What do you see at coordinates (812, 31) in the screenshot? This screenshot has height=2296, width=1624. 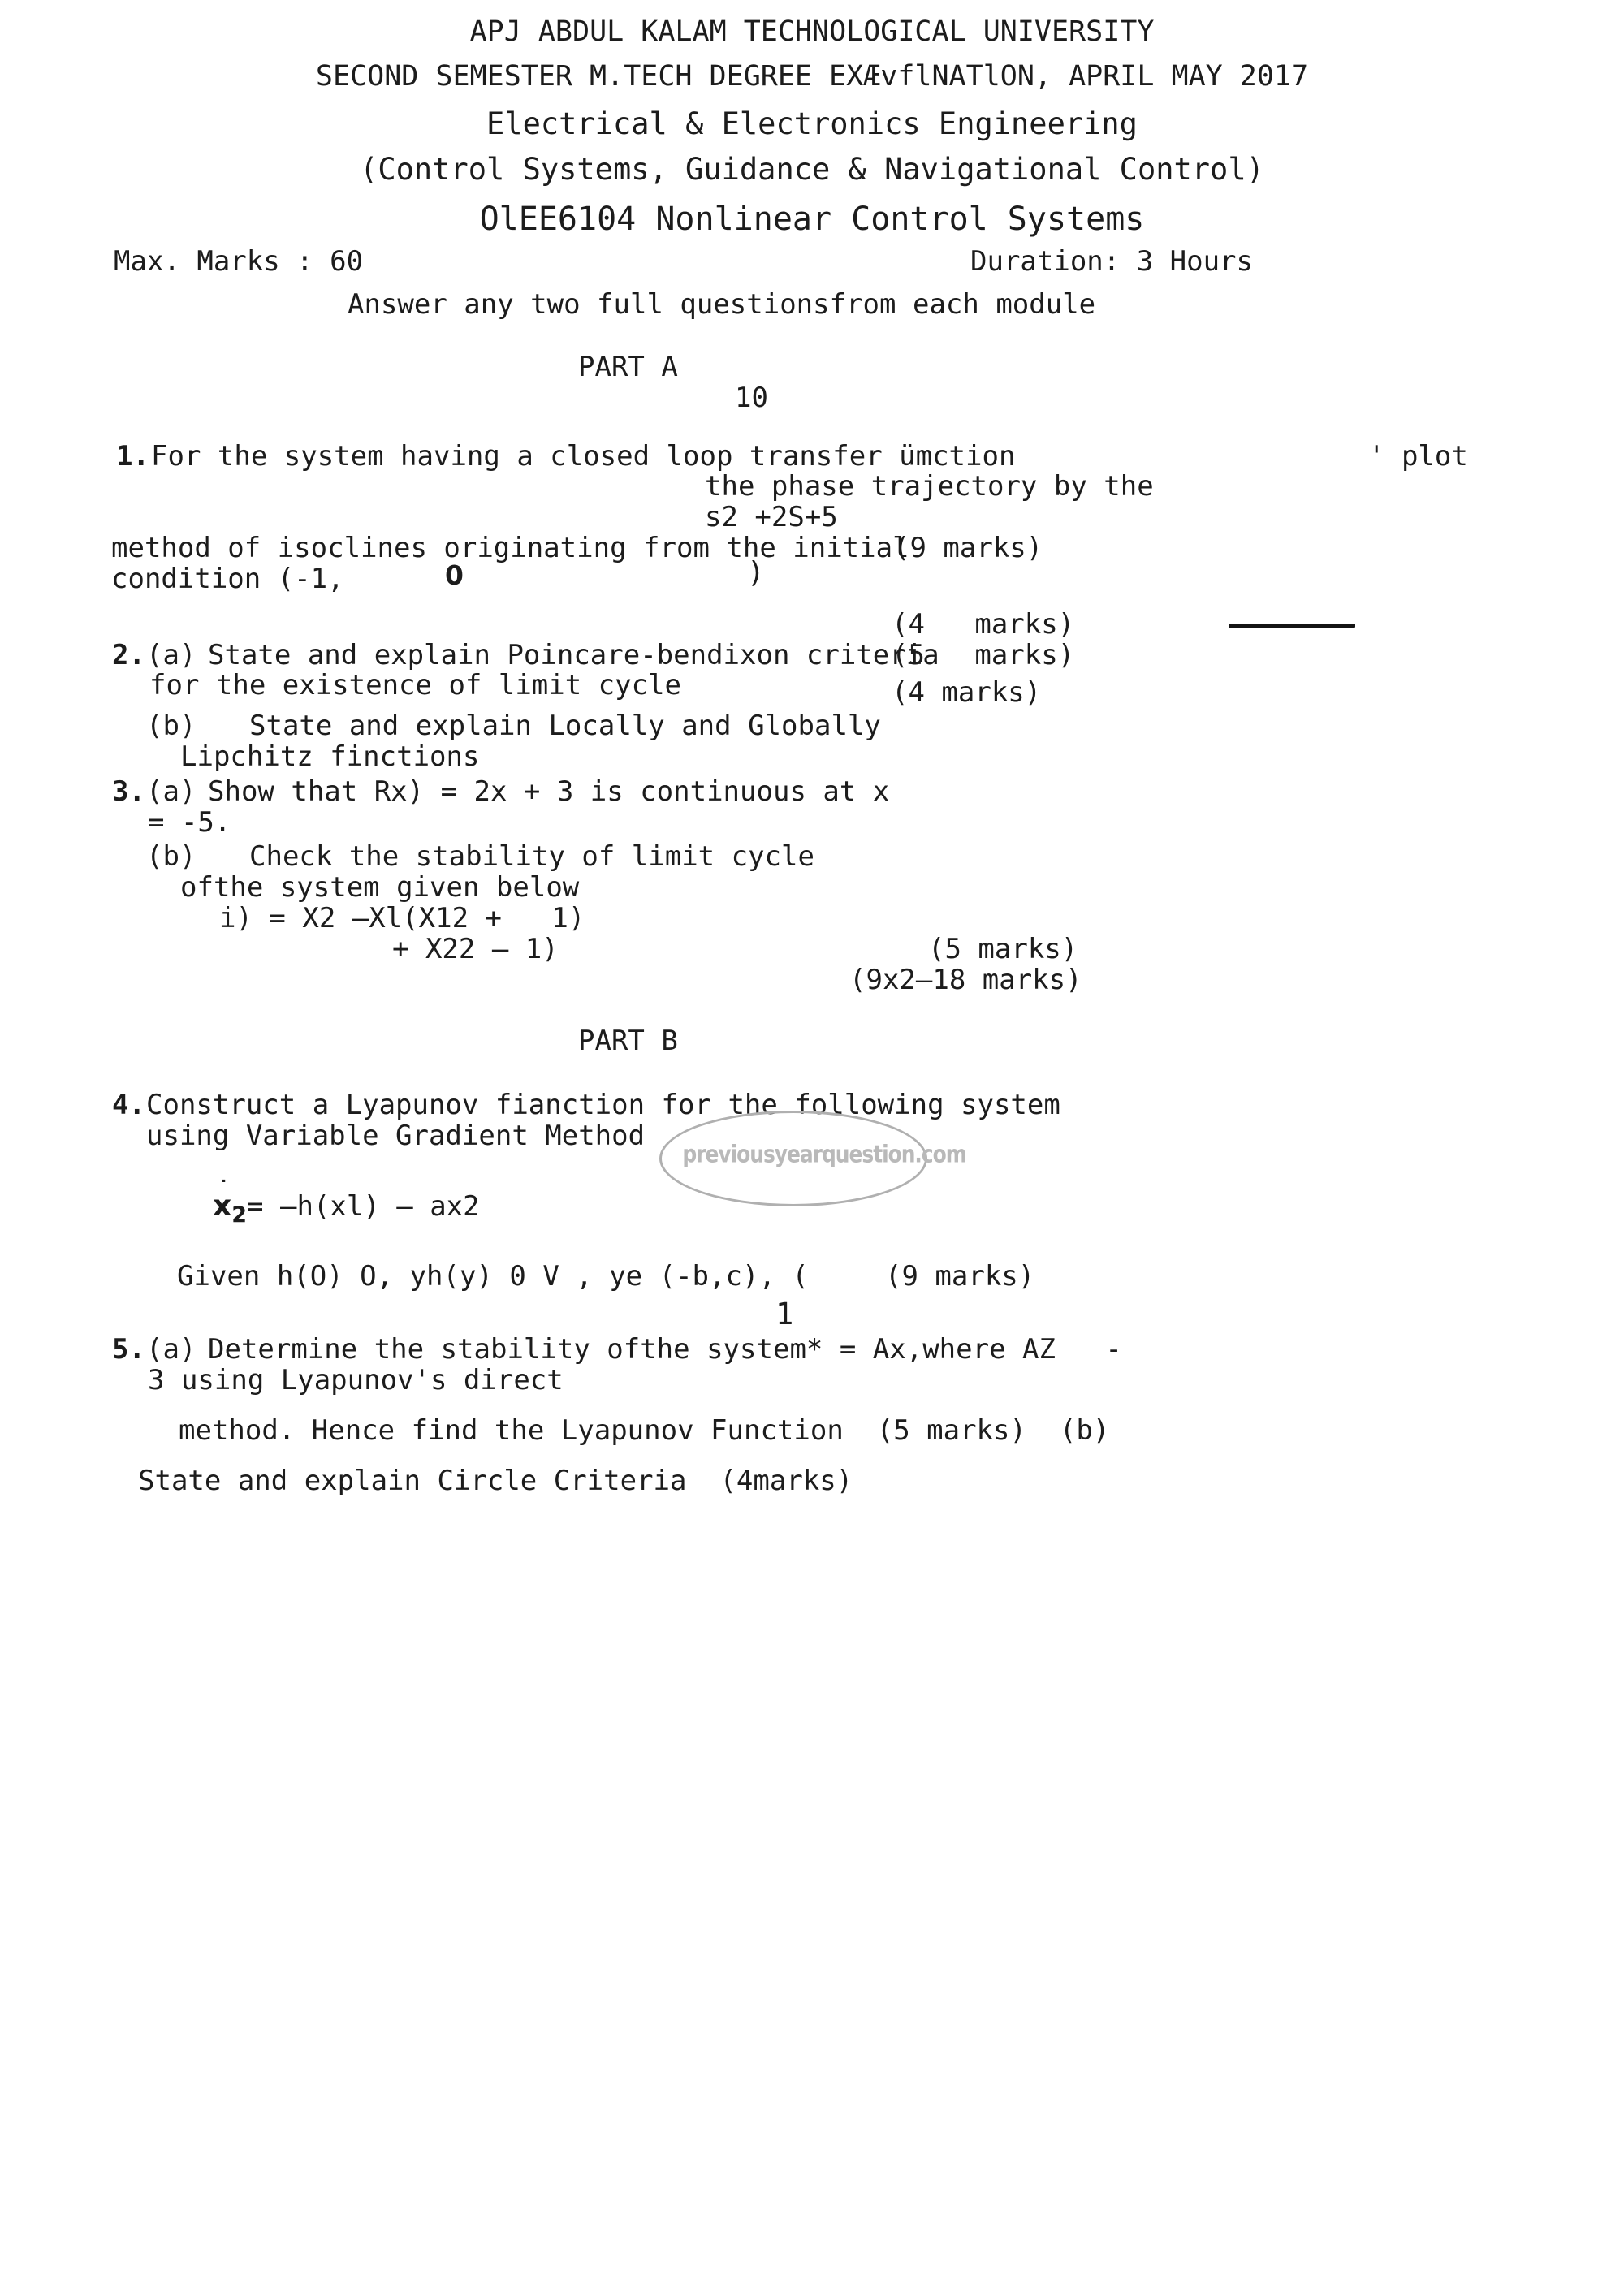 I see `university-name: APJ ABDUL KALAM TECHNOLOGICAL UNIVERSITY` at bounding box center [812, 31].